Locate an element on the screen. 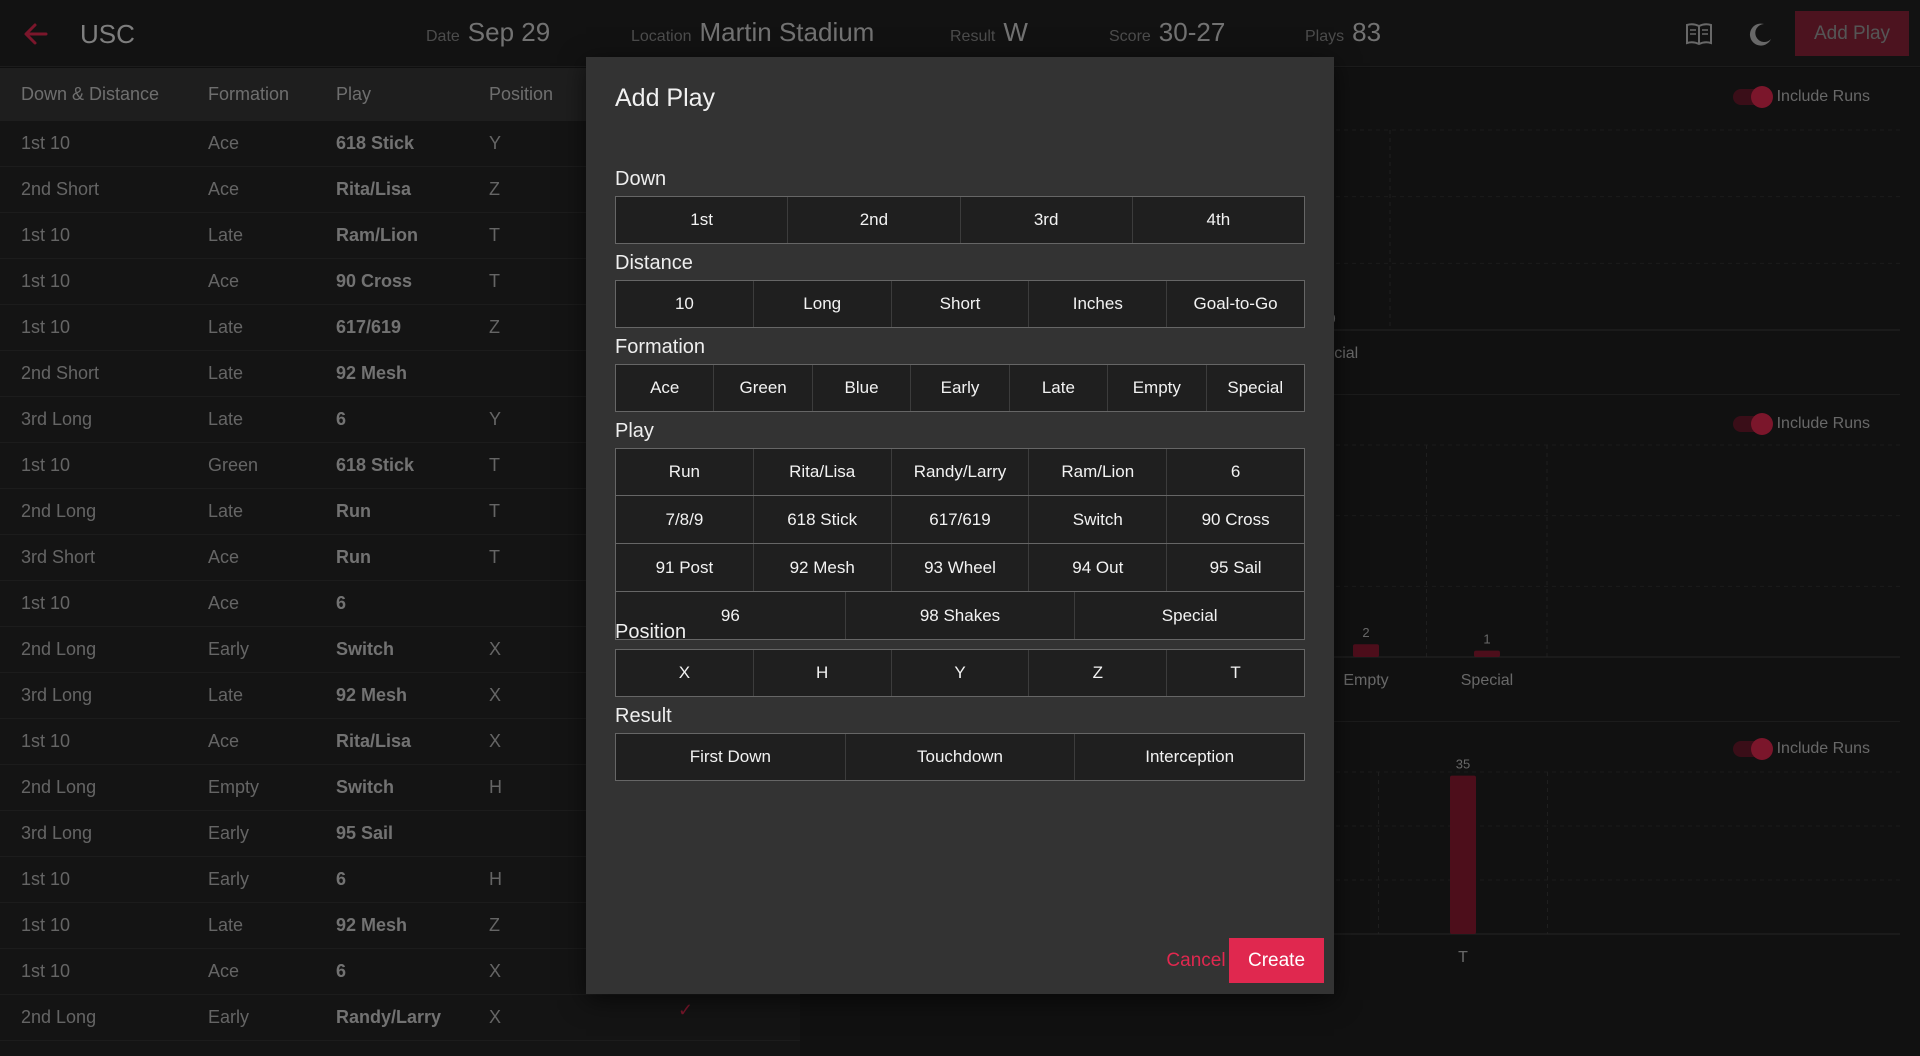 This screenshot has width=1920, height=1056. option-button: Y is located at coordinates (961, 673).